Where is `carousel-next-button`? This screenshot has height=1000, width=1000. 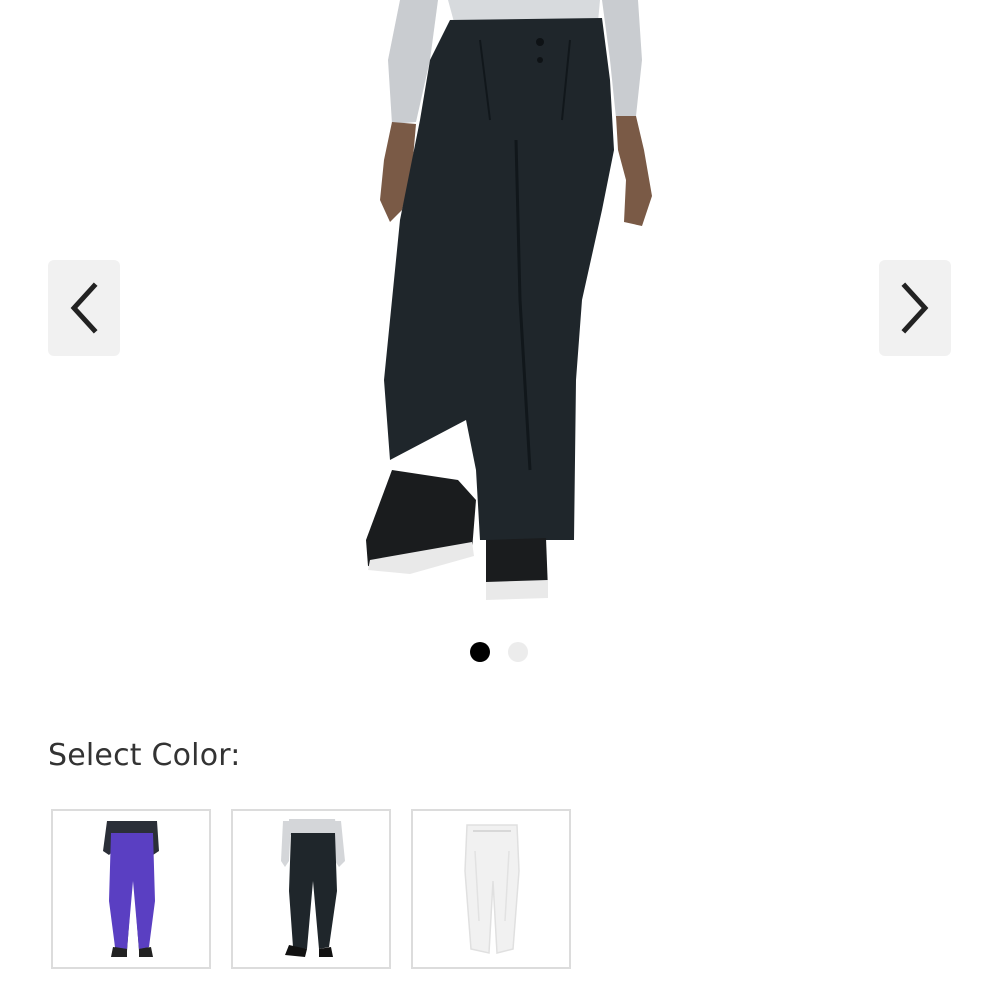
carousel-next-button is located at coordinates (915, 308).